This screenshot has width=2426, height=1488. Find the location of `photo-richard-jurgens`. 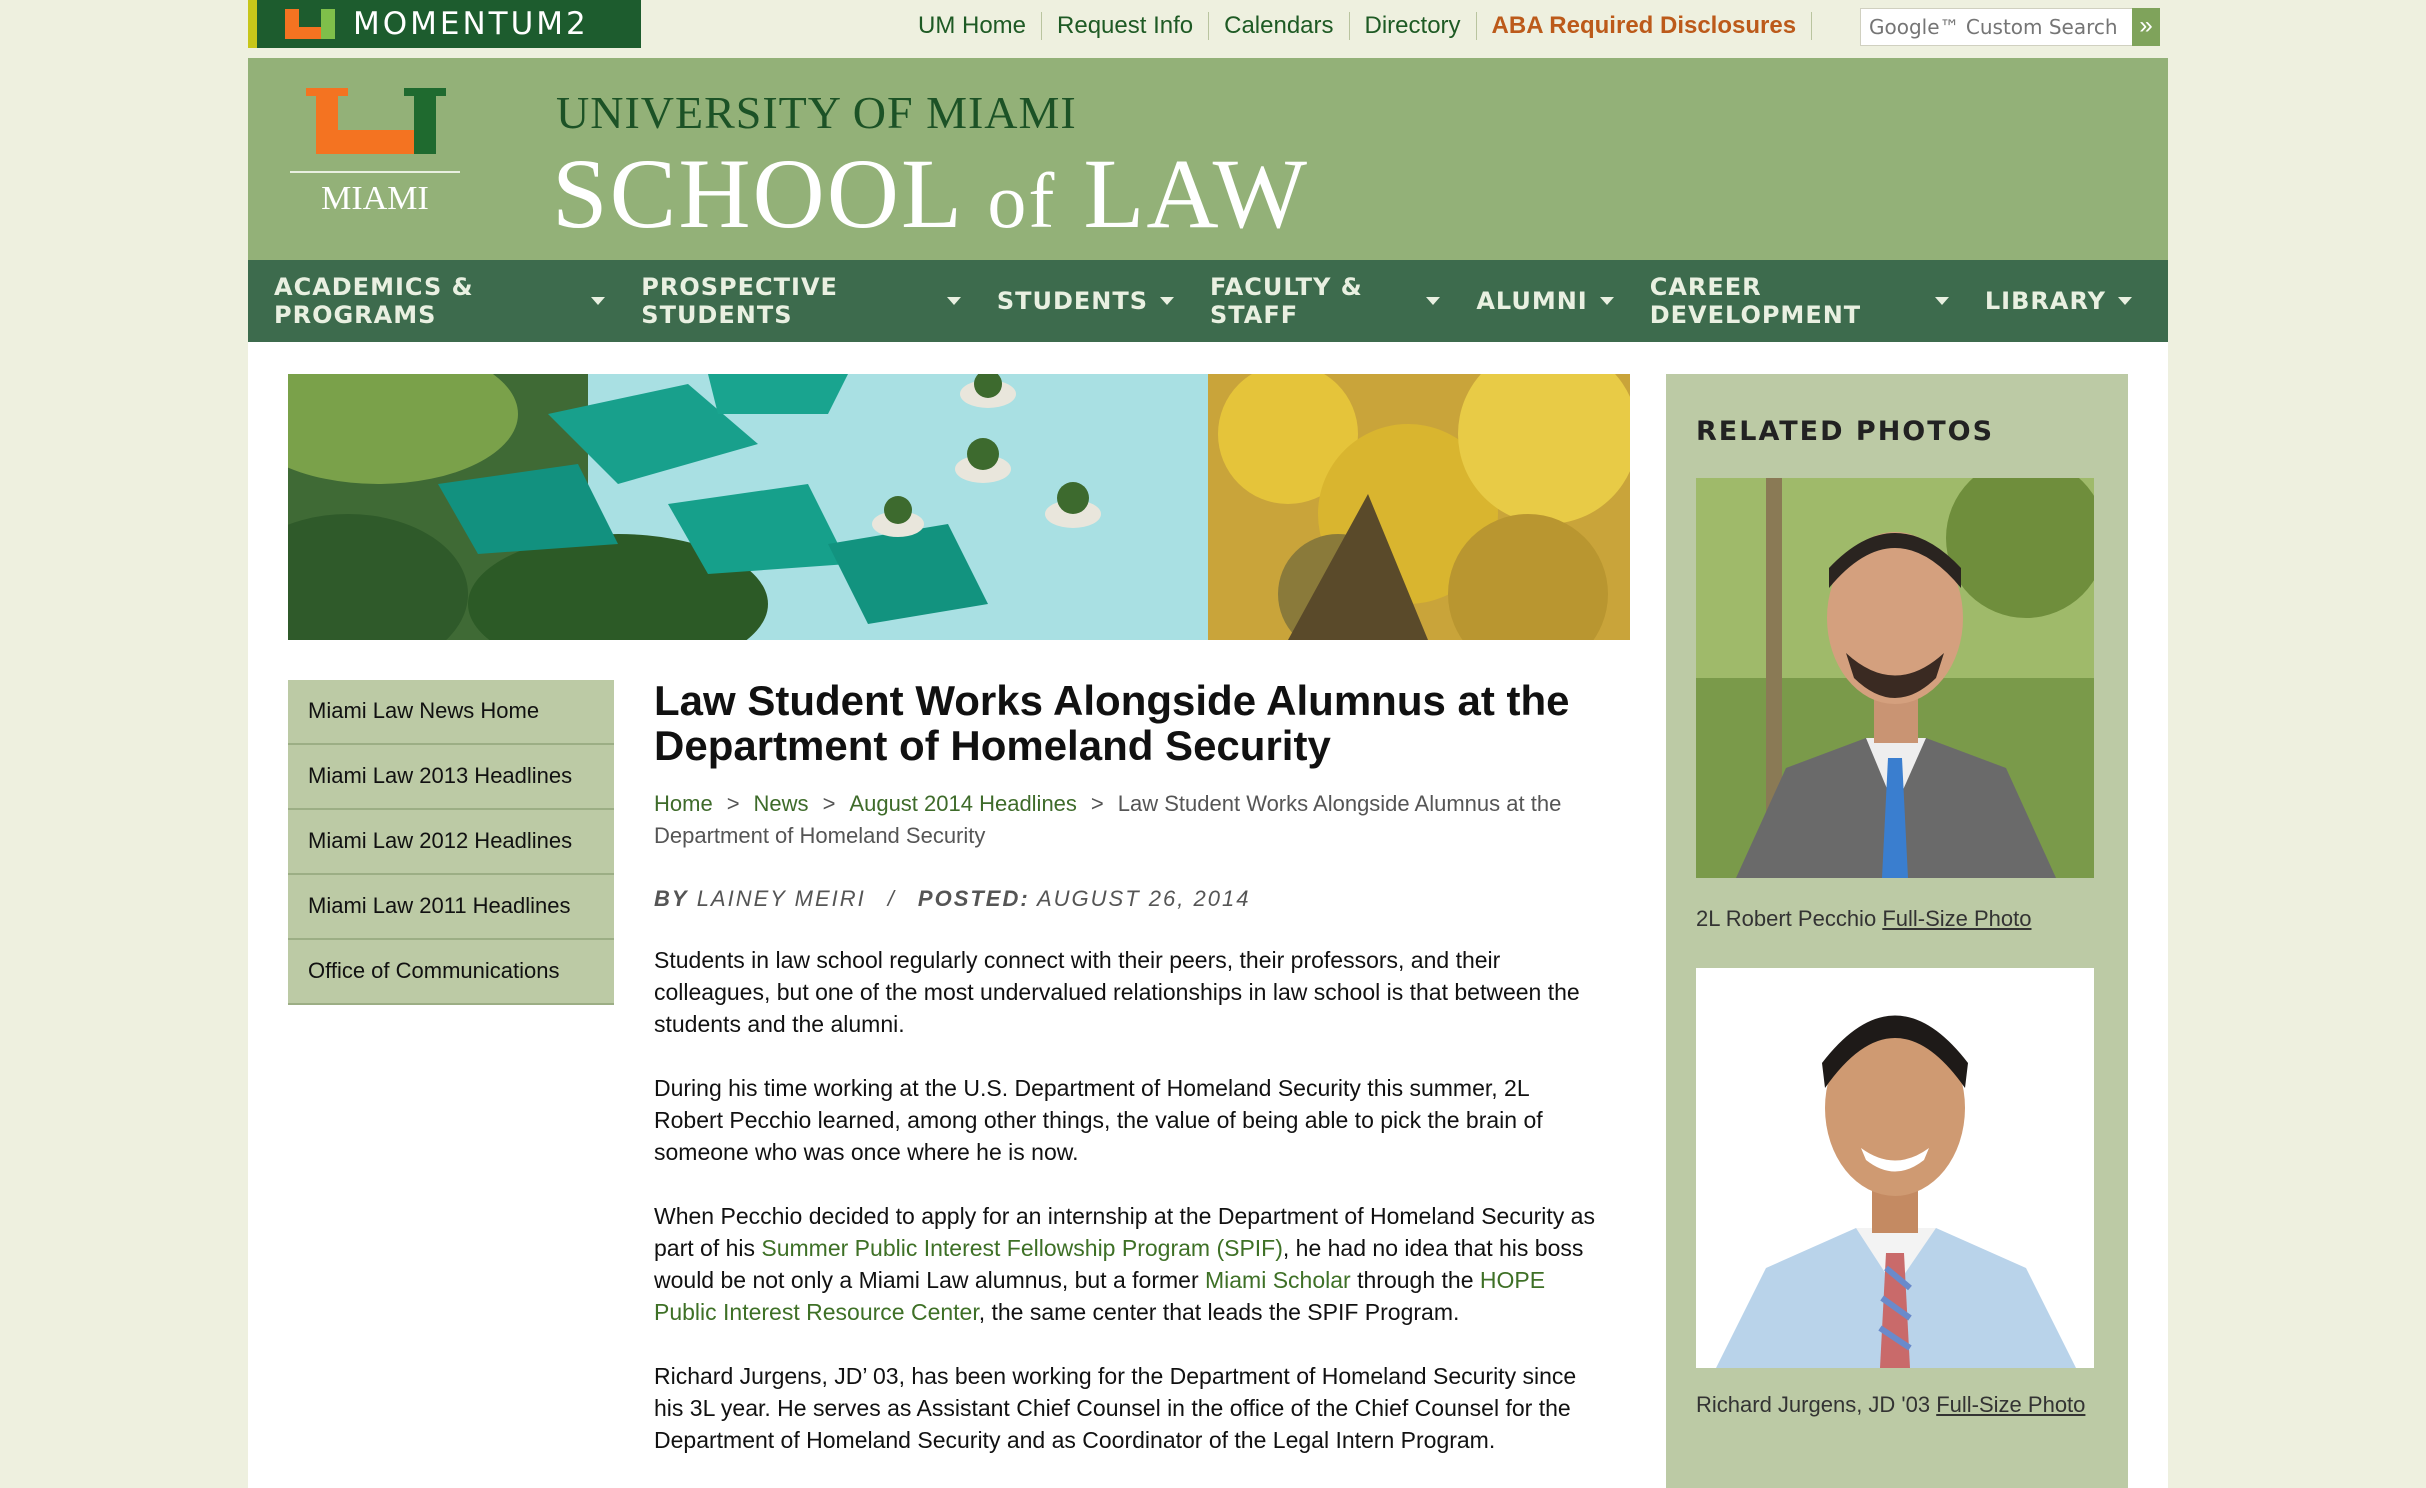

photo-richard-jurgens is located at coordinates (1895, 1168).